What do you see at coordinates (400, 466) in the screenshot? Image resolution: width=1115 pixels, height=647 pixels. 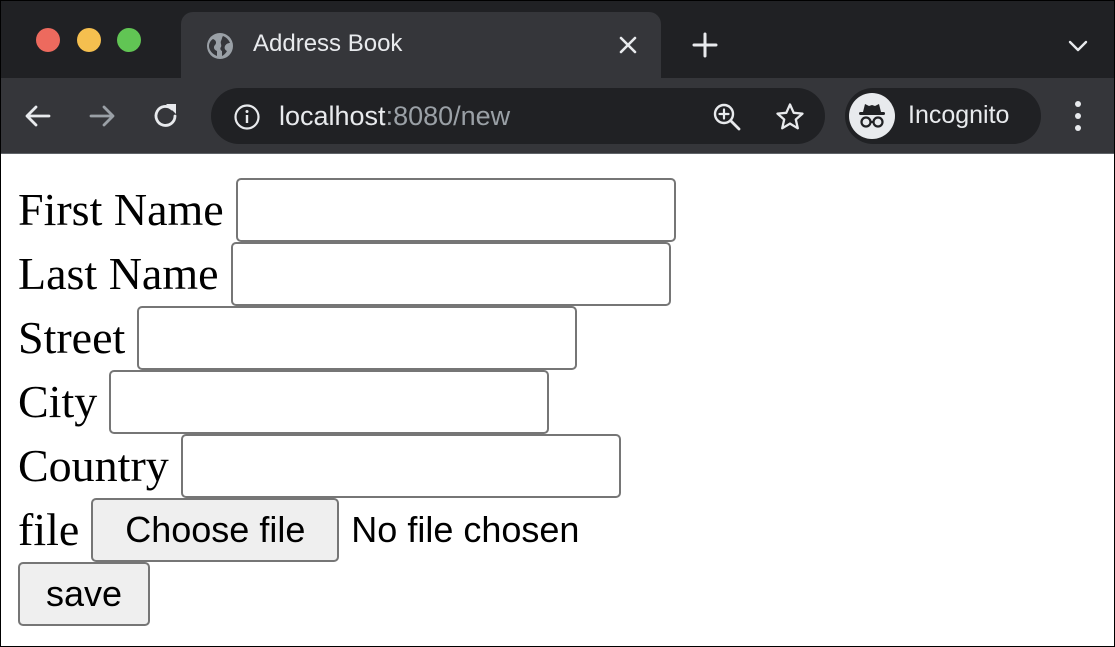 I see `country-input` at bounding box center [400, 466].